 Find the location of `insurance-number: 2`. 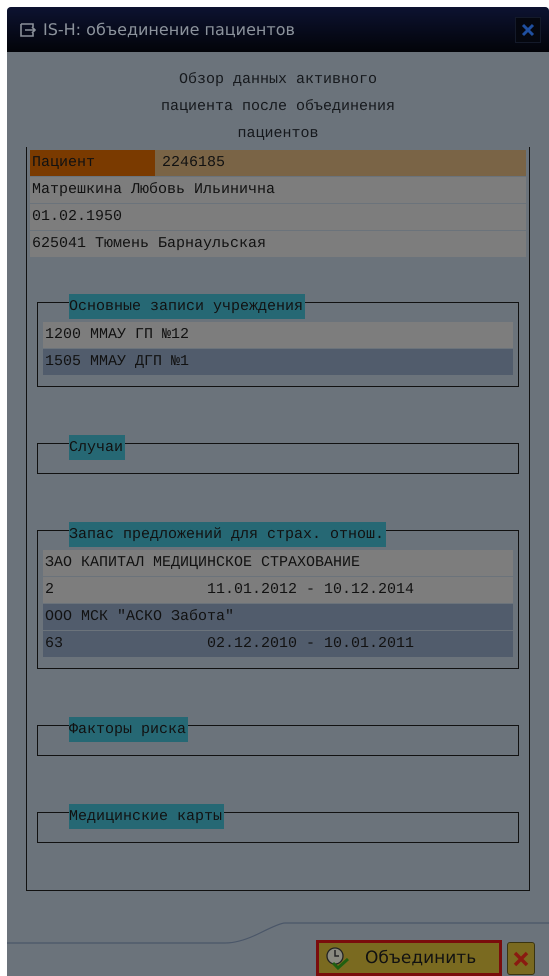

insurance-number: 2 is located at coordinates (50, 590).